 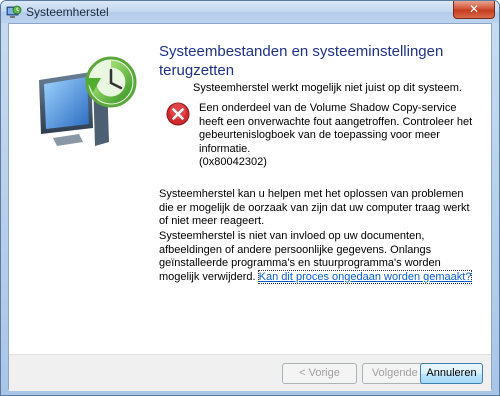 I want to click on title-bar: Systeemherstel ✕, so click(x=250, y=12).